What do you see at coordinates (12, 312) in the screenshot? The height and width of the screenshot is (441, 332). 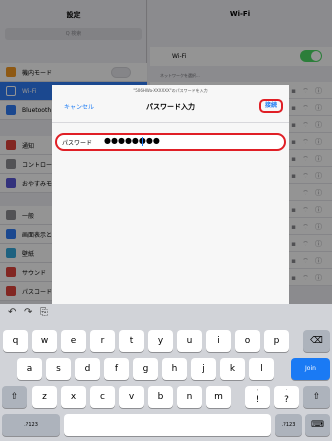 I see `undo-icon: ↶` at bounding box center [12, 312].